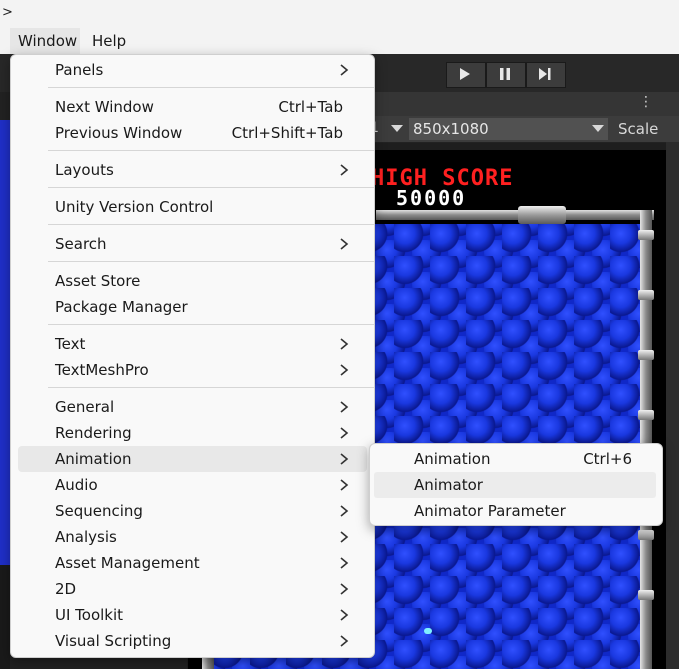  I want to click on pause-icon, so click(505, 74).